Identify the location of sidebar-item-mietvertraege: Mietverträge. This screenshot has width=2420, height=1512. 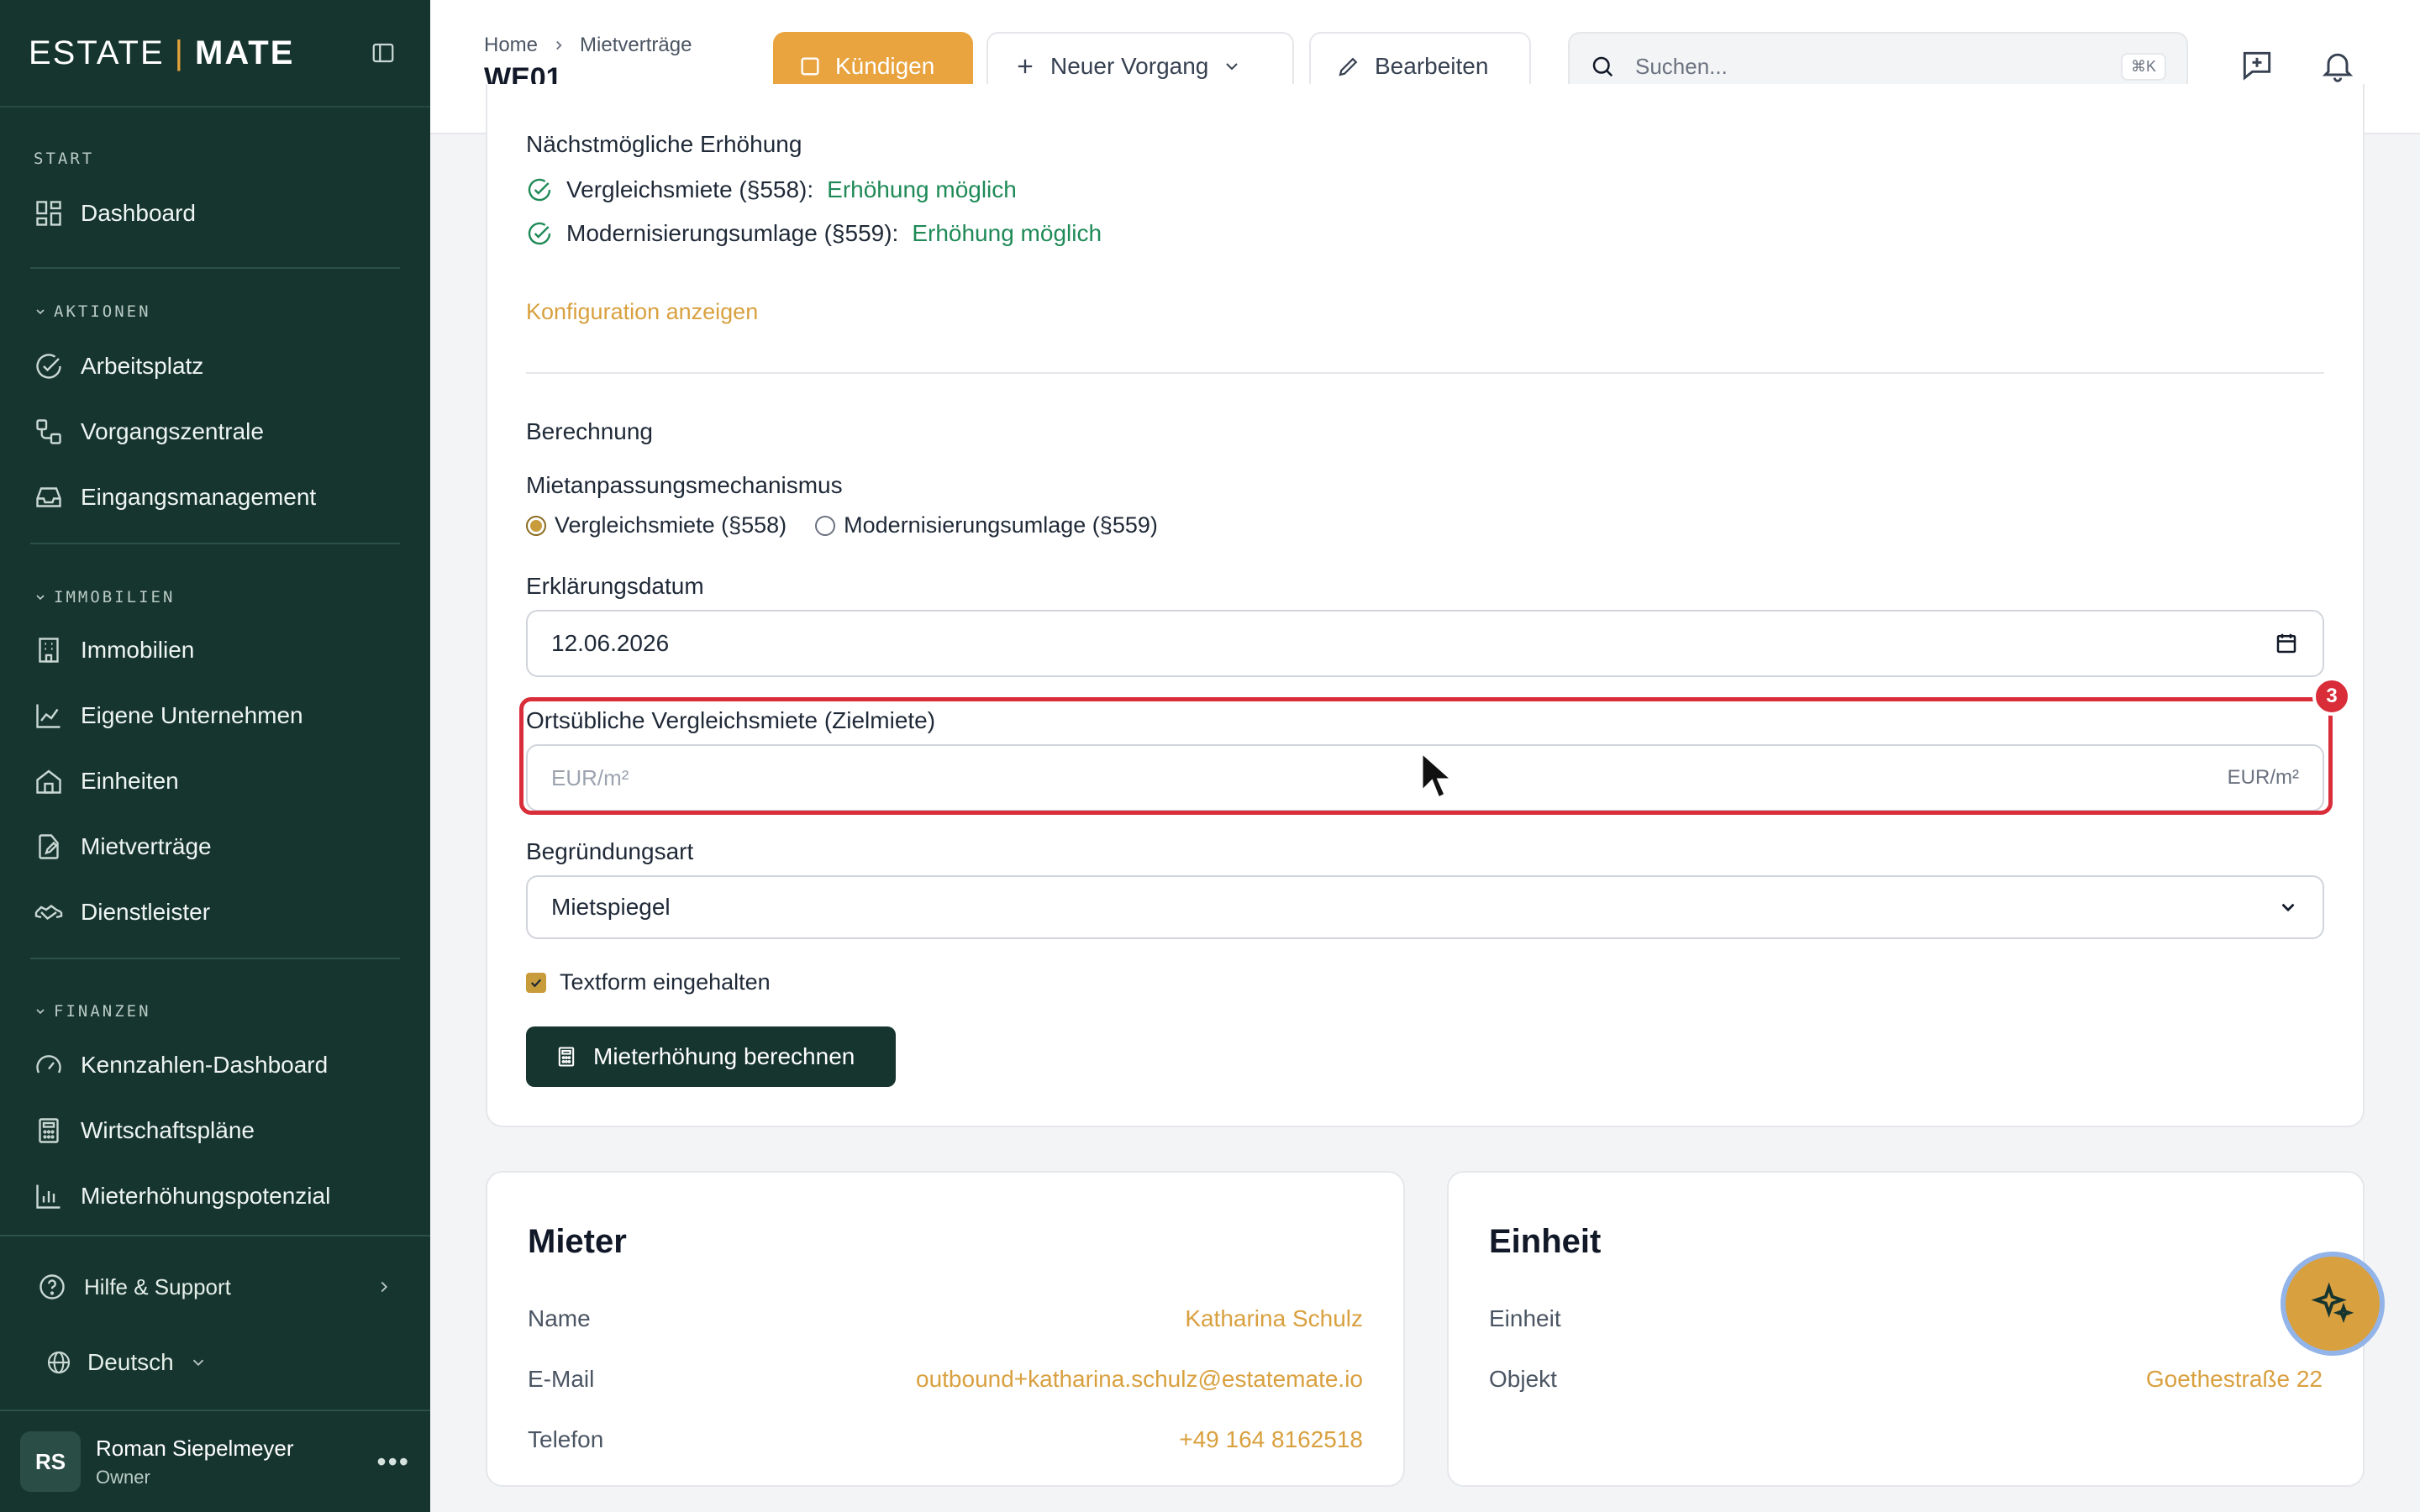
(215, 846).